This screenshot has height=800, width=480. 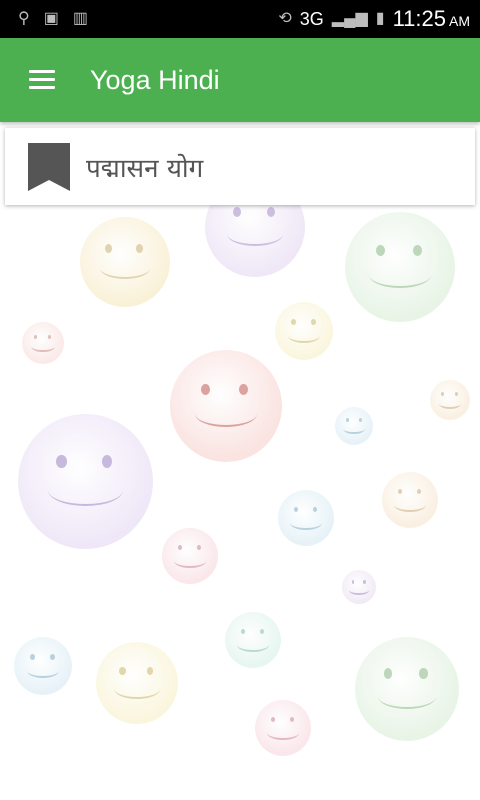 What do you see at coordinates (349, 18) in the screenshot?
I see `signal-icon: ▂▄▆` at bounding box center [349, 18].